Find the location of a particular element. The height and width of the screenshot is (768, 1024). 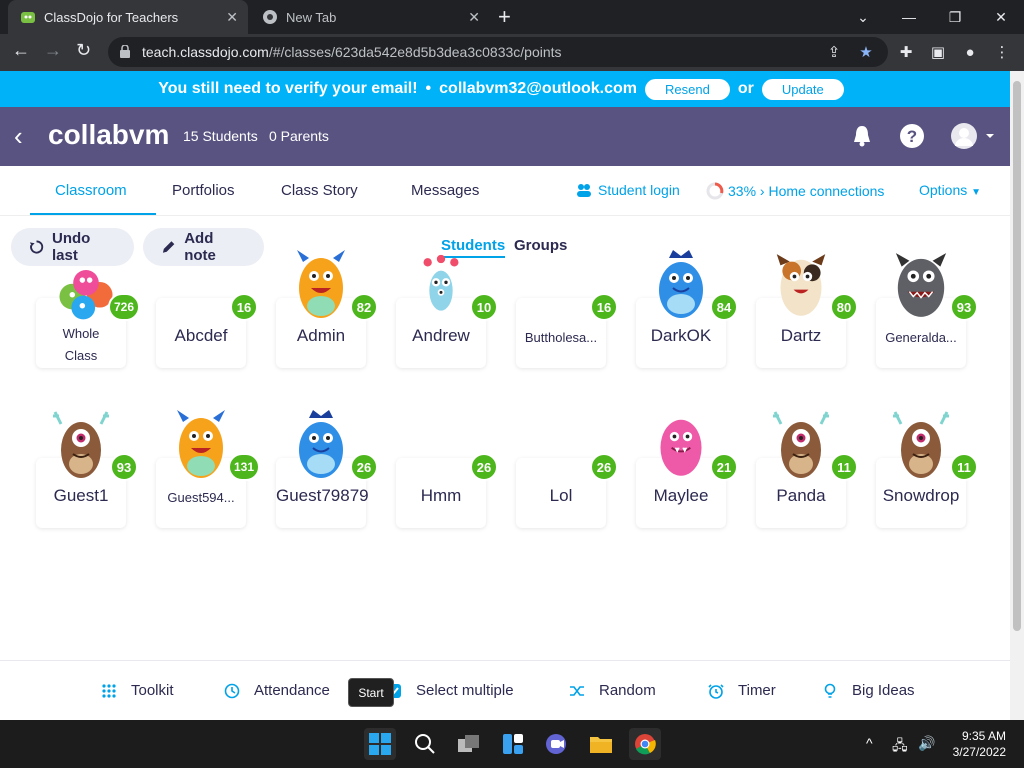

student-card: Generalda... 93 is located at coordinates (927, 310).